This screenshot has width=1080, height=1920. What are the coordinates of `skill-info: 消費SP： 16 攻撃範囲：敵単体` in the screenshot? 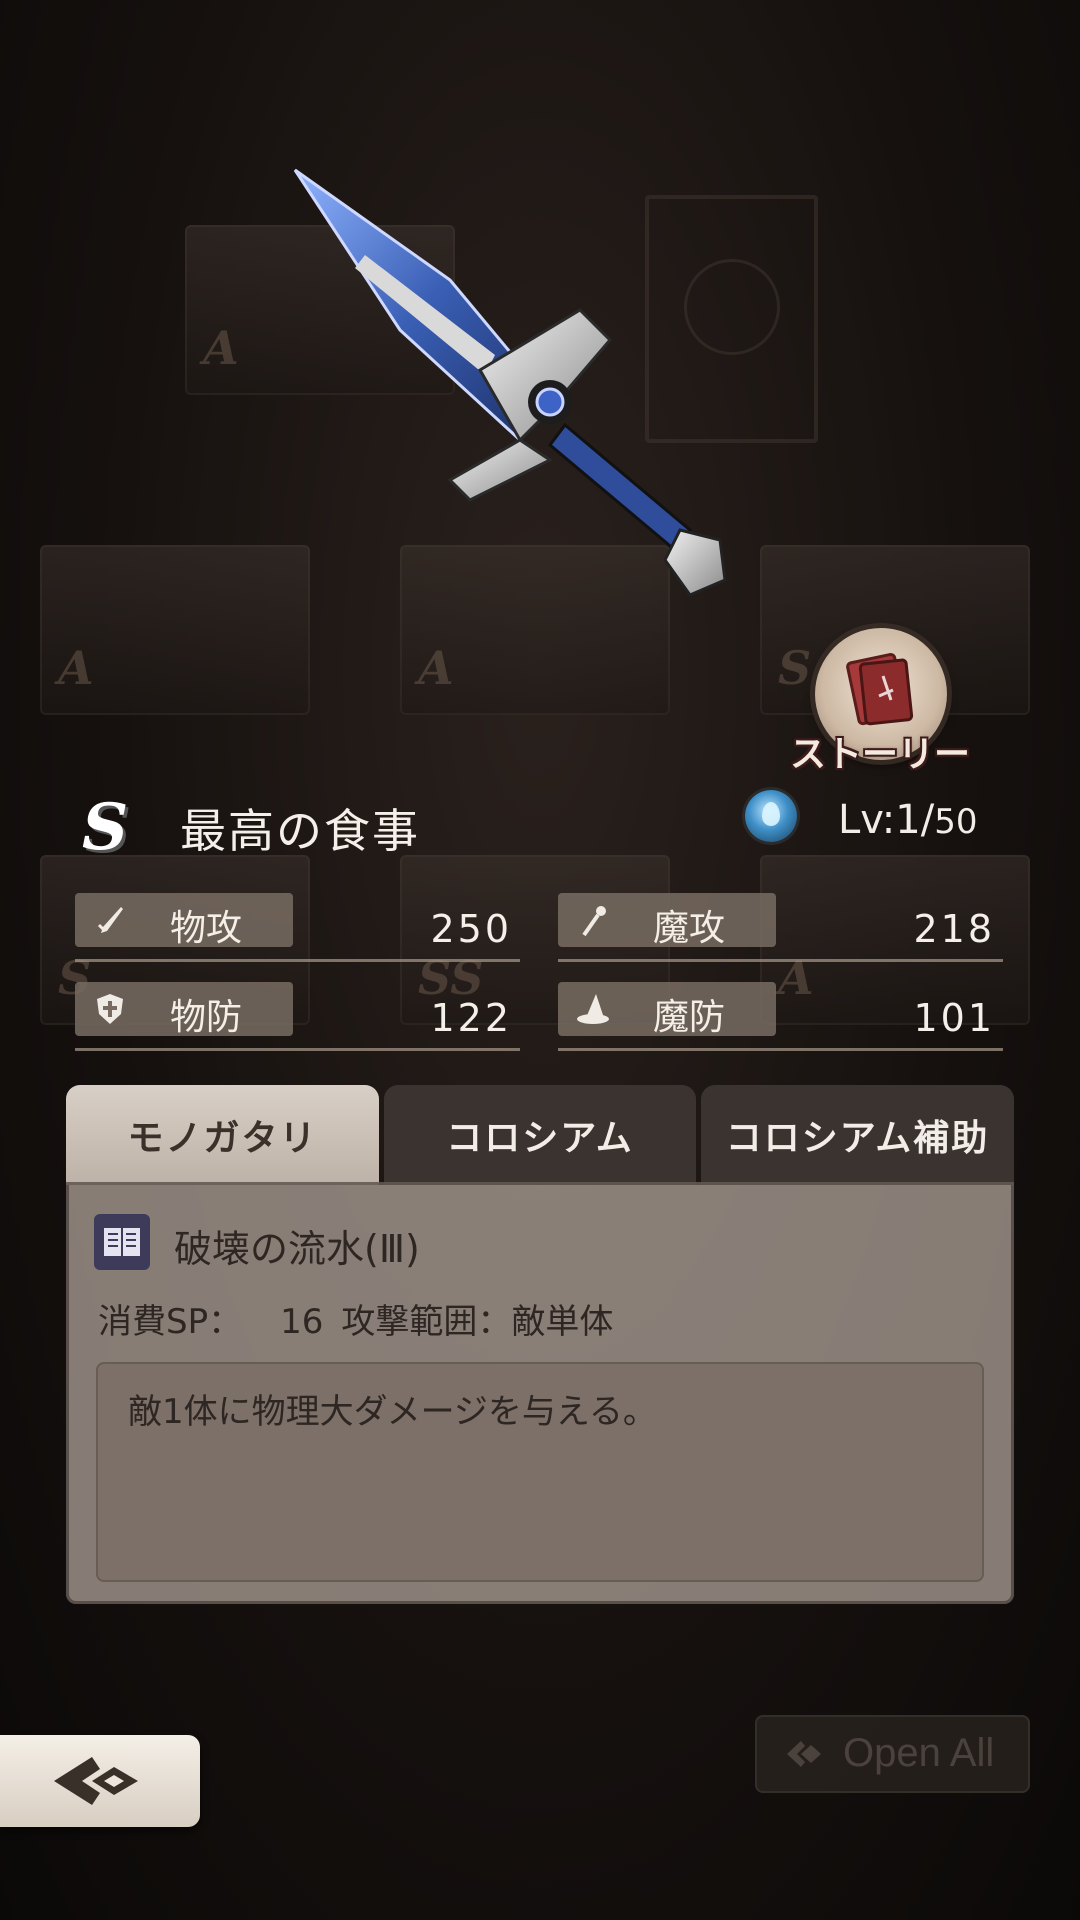 It's located at (364, 1318).